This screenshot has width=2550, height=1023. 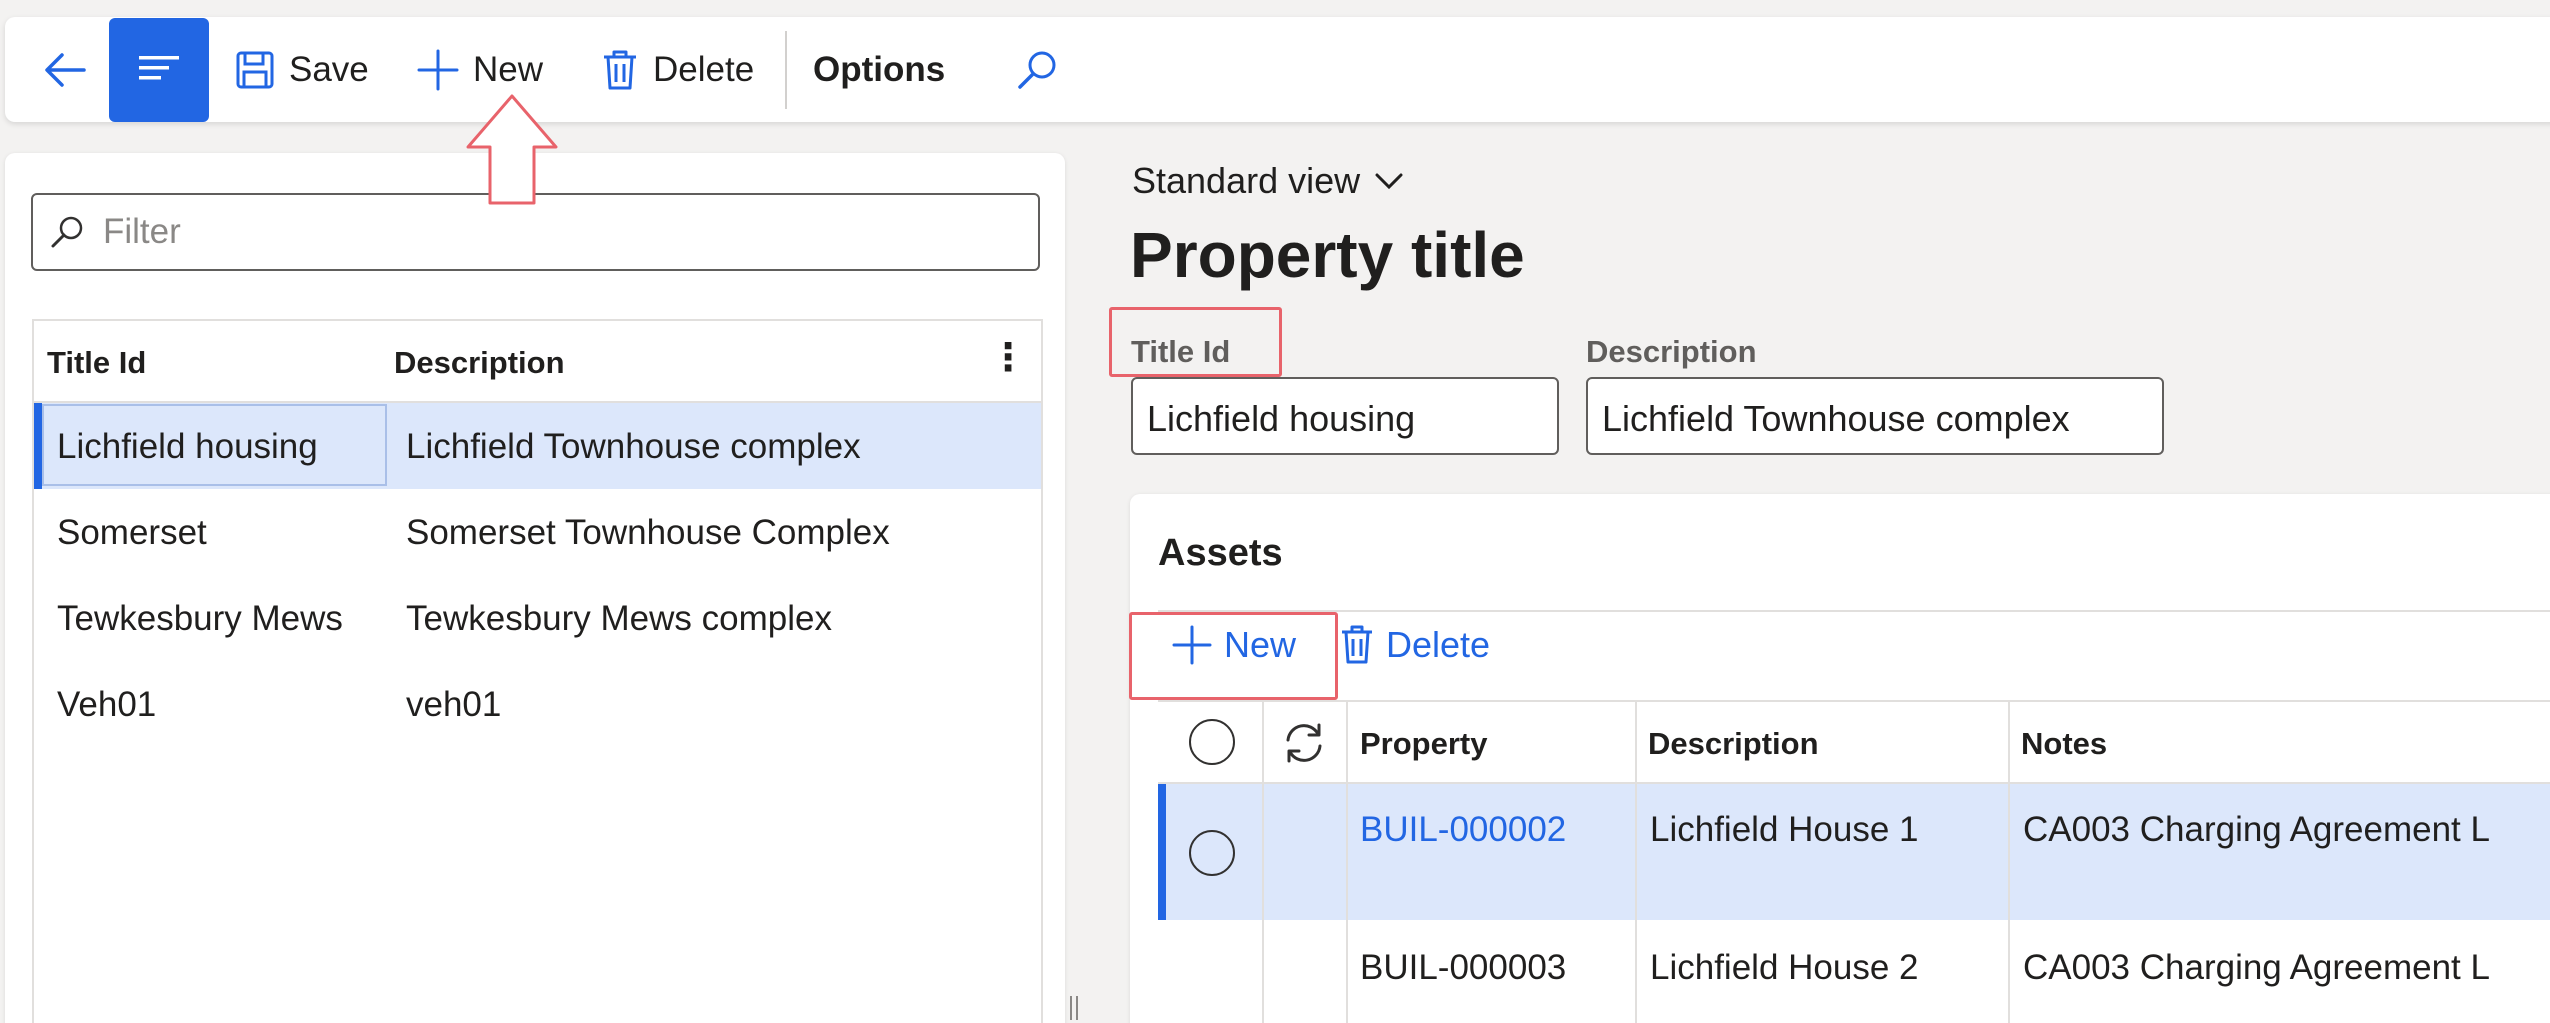 I want to click on row-select-checkbox, so click(x=1212, y=853).